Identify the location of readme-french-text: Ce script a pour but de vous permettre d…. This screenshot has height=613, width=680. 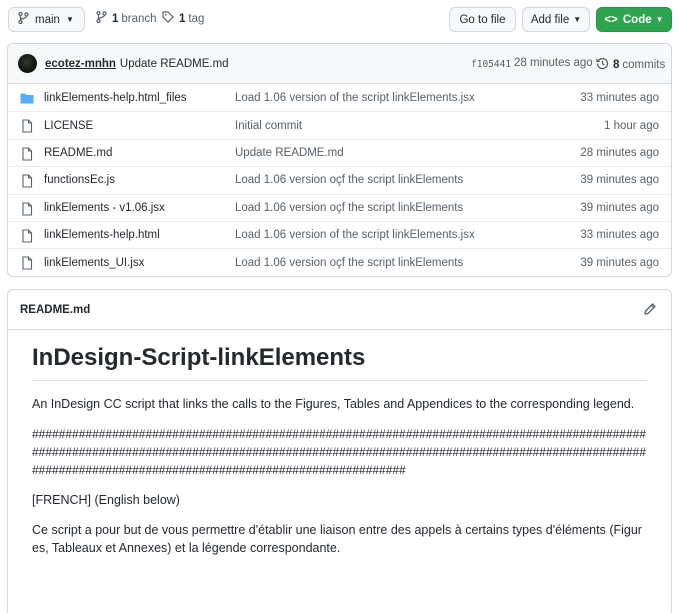
(337, 539).